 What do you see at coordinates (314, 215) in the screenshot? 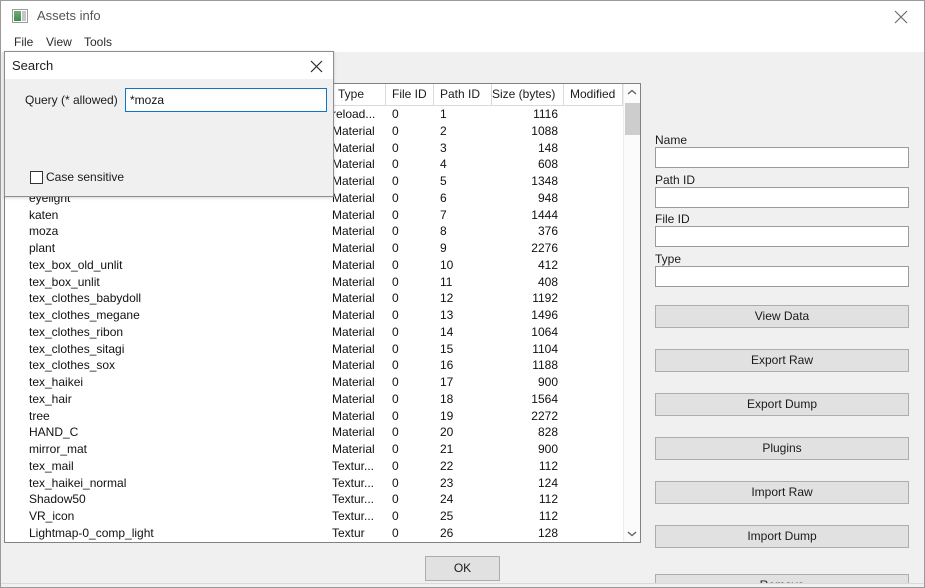
I see `table-row: katen Material 0 7 1444` at bounding box center [314, 215].